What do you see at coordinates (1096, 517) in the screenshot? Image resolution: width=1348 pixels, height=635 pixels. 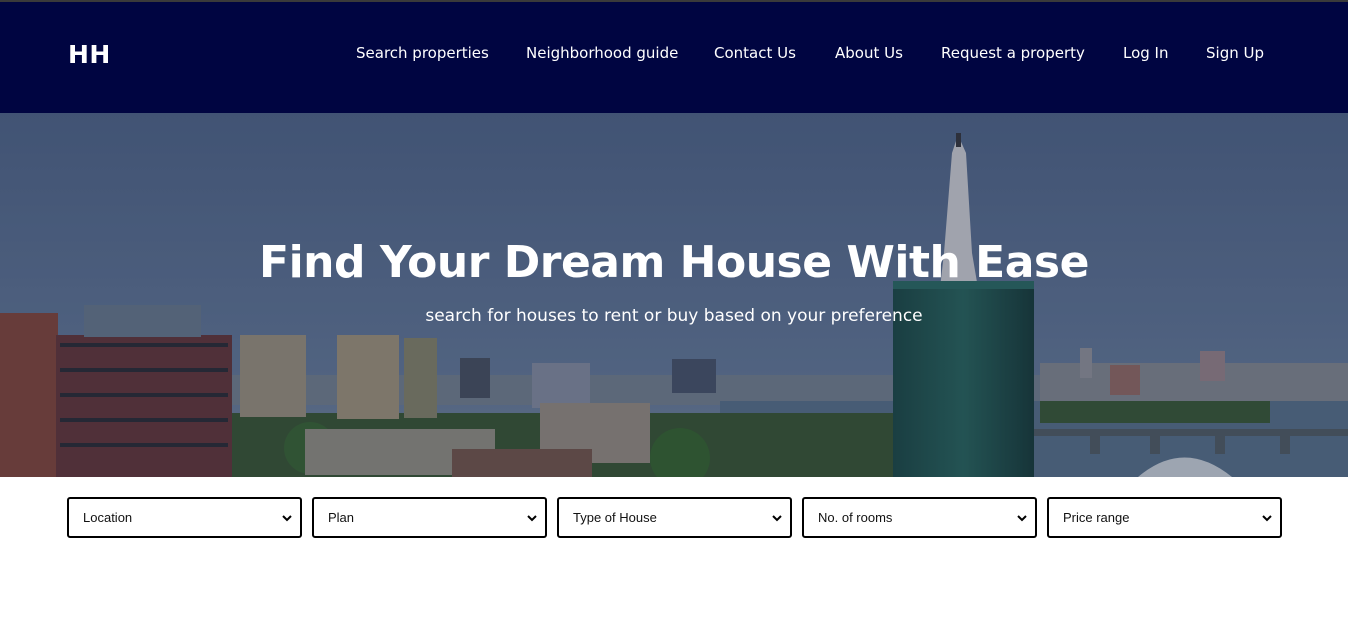 I see `price-range-select-value: Price range` at bounding box center [1096, 517].